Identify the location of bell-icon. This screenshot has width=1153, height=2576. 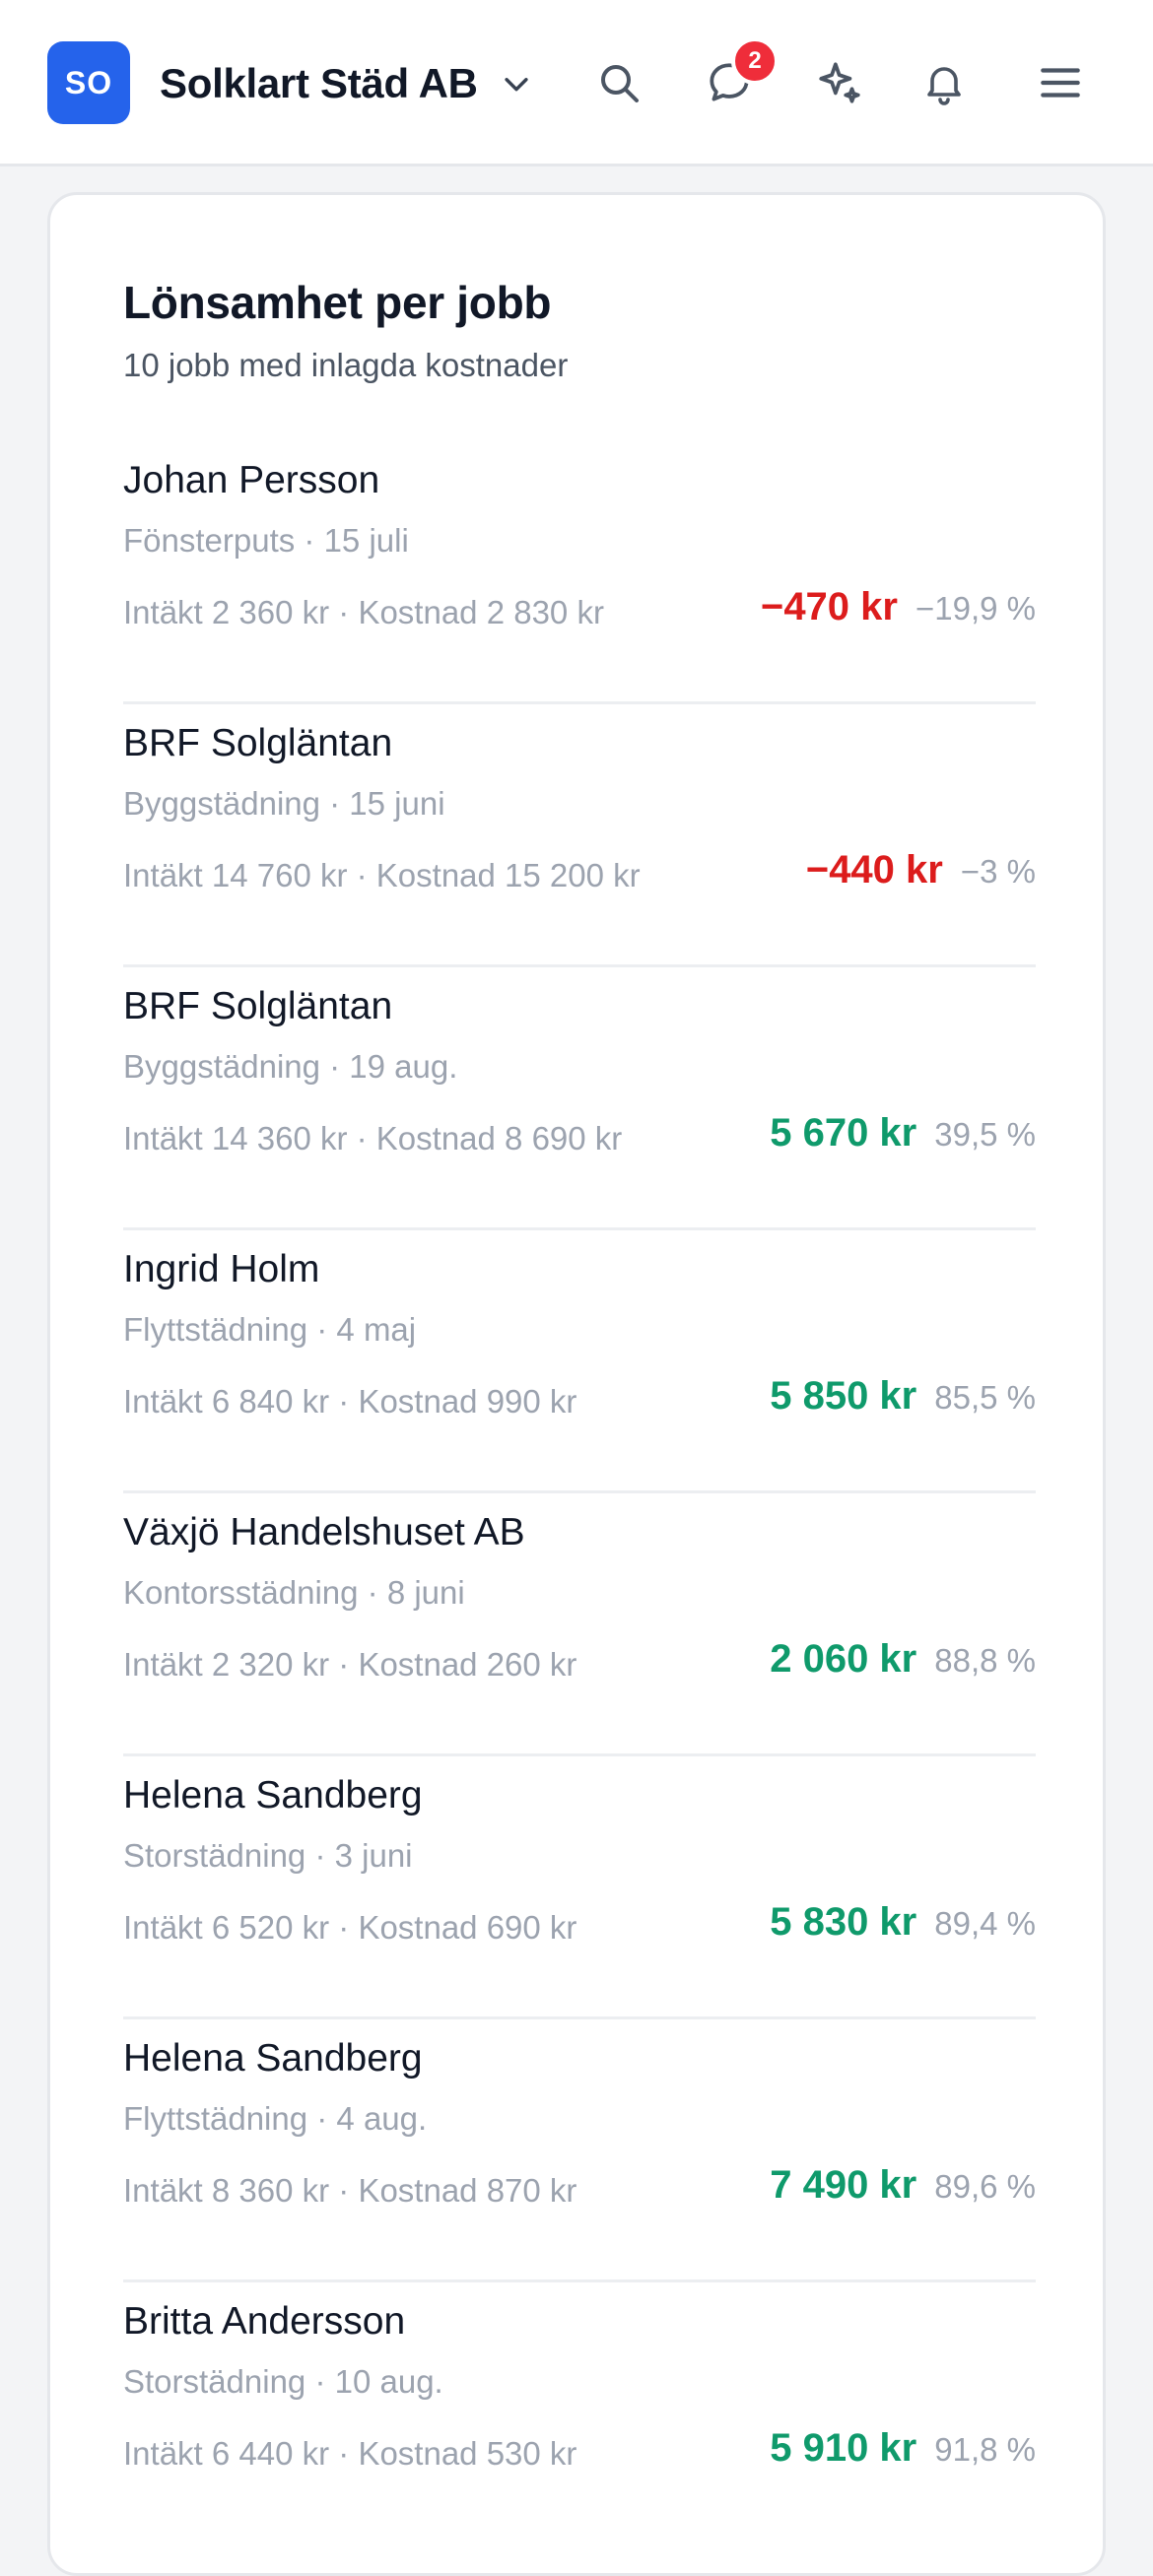
(944, 86).